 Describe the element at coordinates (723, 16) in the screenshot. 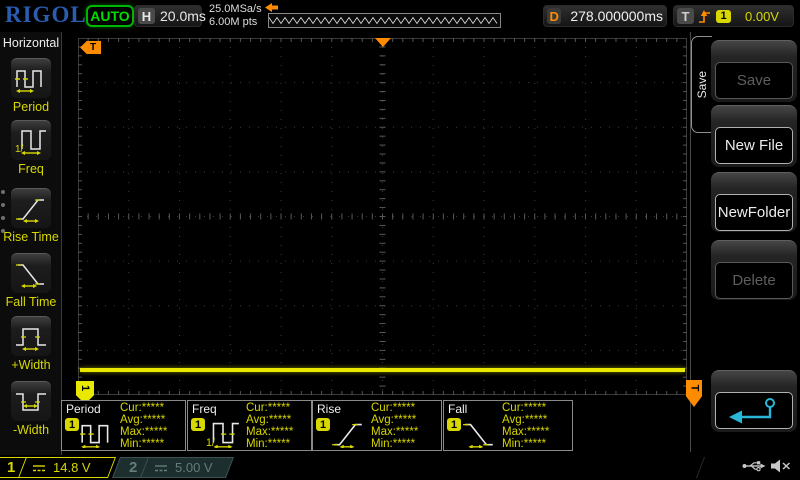

I see `trigger-source-badge: 1` at that location.